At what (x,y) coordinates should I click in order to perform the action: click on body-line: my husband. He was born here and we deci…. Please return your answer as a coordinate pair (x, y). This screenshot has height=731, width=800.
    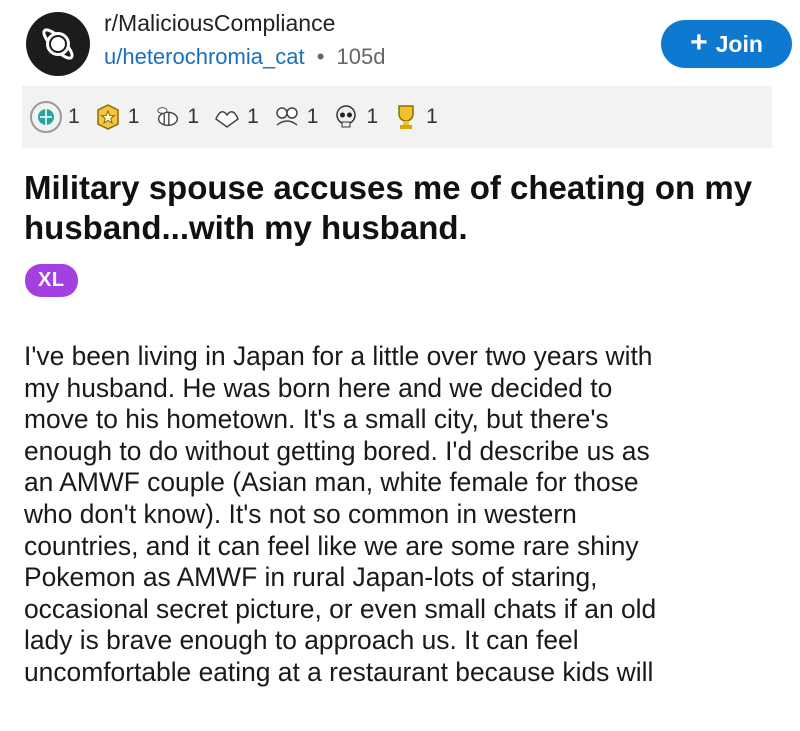
    Looking at the image, I should click on (318, 387).